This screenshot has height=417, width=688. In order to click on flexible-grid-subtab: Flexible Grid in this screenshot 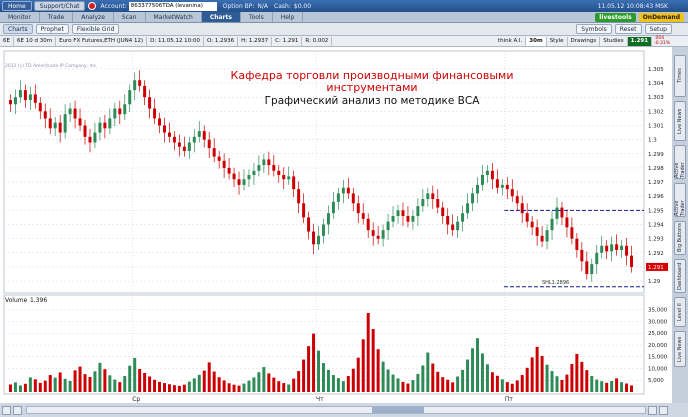, I will do `click(95, 29)`.